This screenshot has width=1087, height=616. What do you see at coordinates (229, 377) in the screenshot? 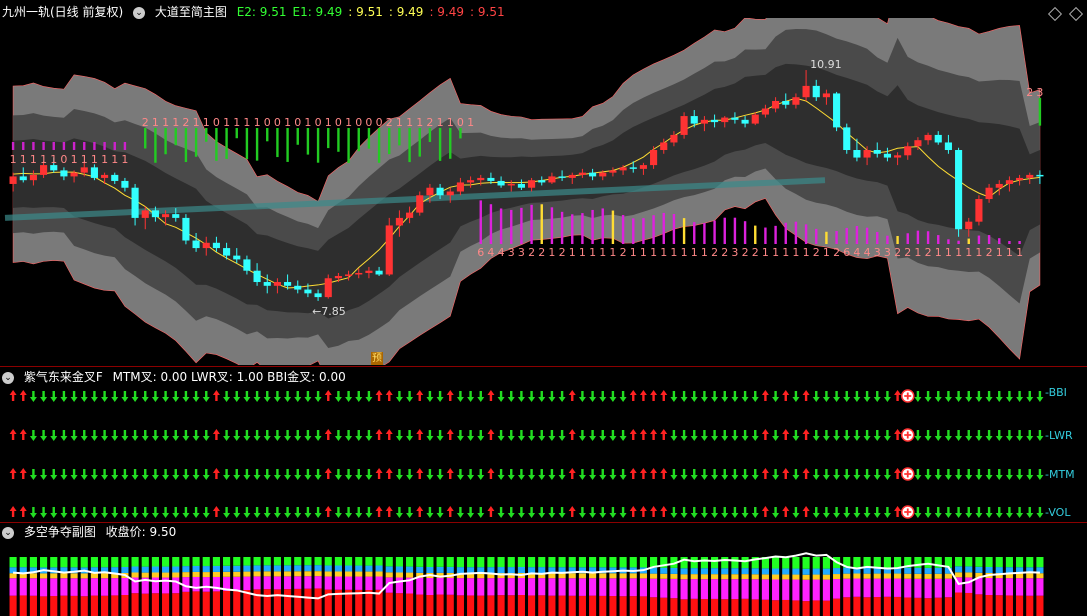
I see `panel2-values: MTM叉: 0.00 LWR叉: 1.00 BBI金叉: 0.00` at bounding box center [229, 377].